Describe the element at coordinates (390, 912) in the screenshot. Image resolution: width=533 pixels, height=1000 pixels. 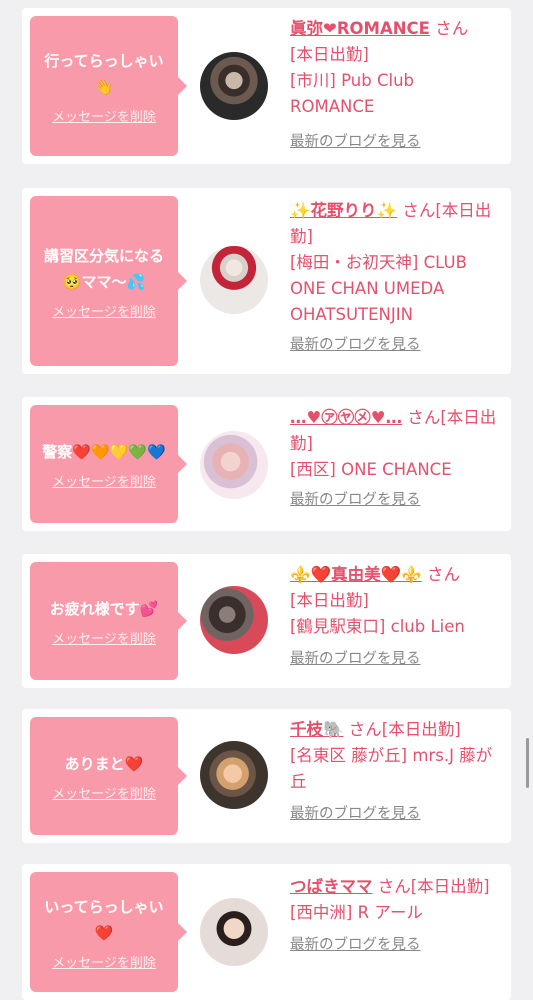
I see `shop-name: R アール` at that location.